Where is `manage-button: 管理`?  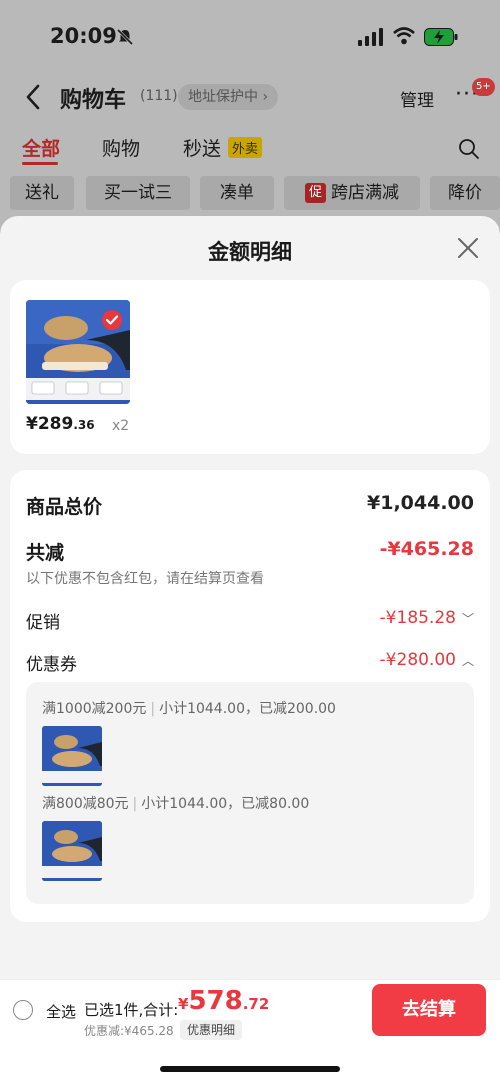
manage-button: 管理 is located at coordinates (417, 98).